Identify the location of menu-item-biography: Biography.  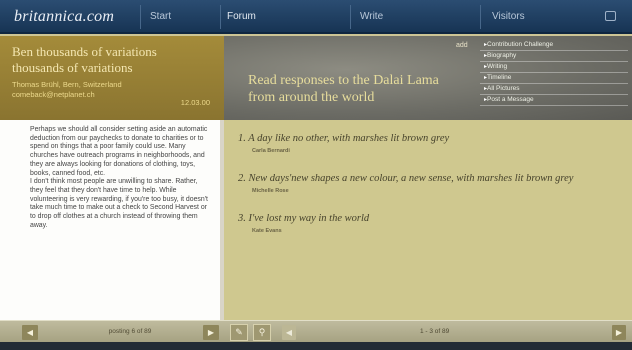
(554, 56).